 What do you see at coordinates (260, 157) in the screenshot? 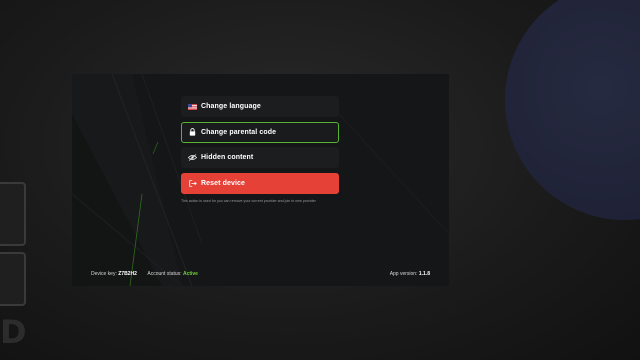
I see `hidden-content-button: Hidden content` at bounding box center [260, 157].